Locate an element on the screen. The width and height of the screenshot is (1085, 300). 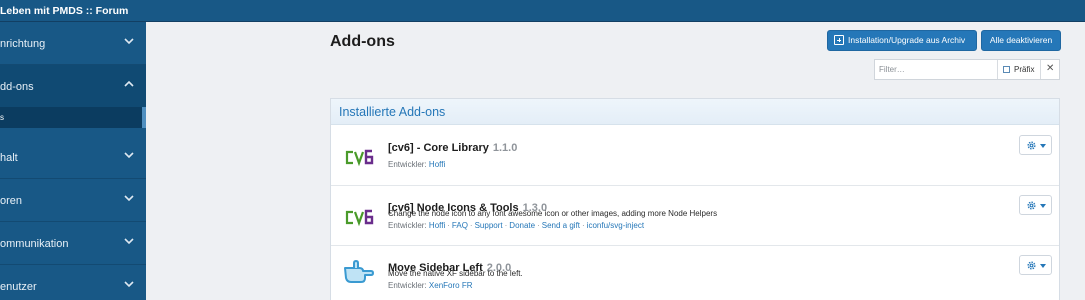
deactivate-all-button: Alle deaktivieren is located at coordinates (1021, 40).